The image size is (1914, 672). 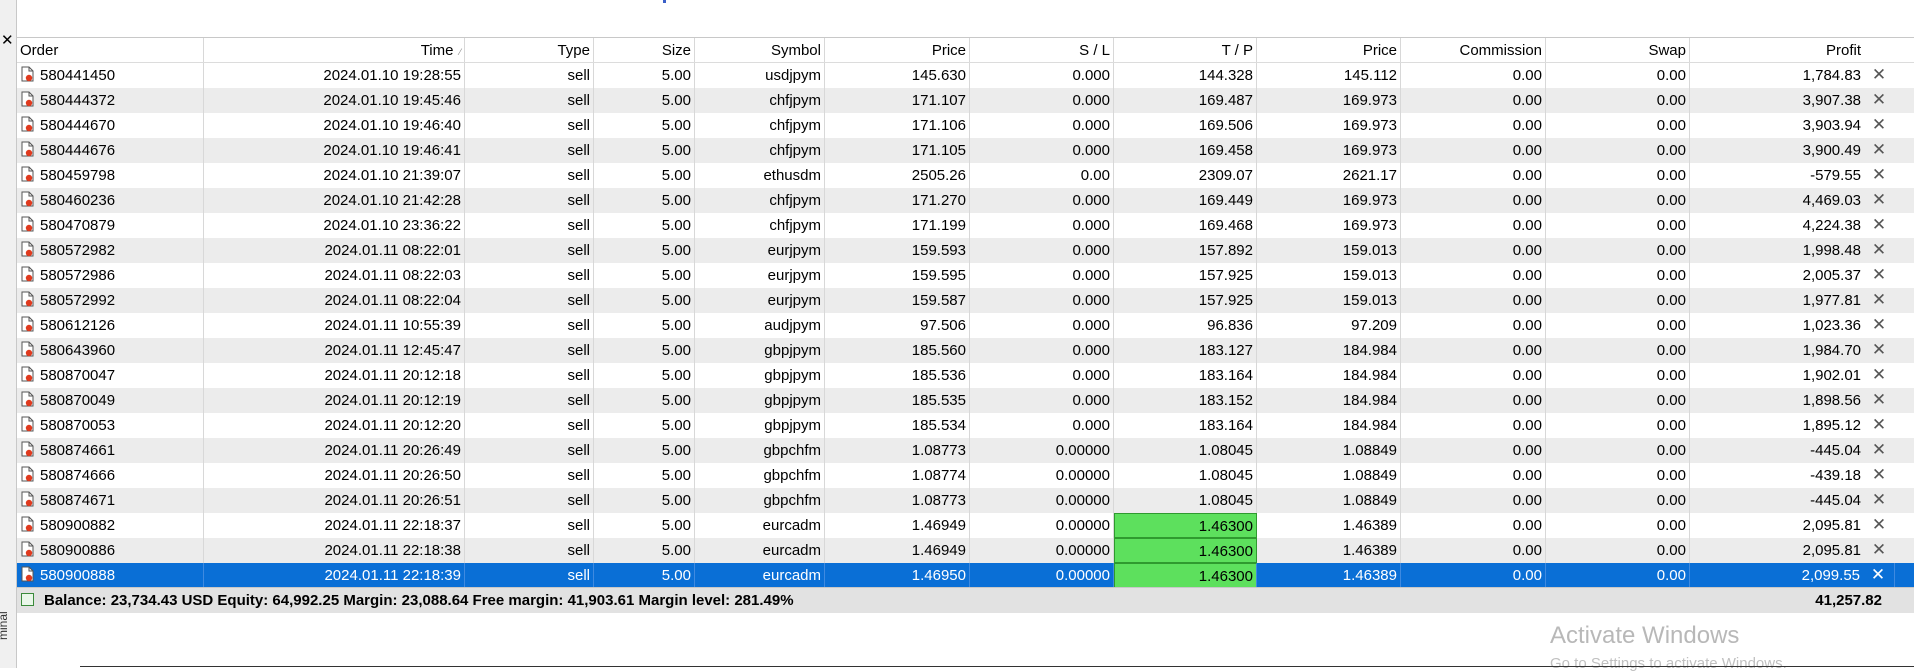 What do you see at coordinates (1792, 350) in the screenshot?
I see `cell-profit: 1,984.70 ✕` at bounding box center [1792, 350].